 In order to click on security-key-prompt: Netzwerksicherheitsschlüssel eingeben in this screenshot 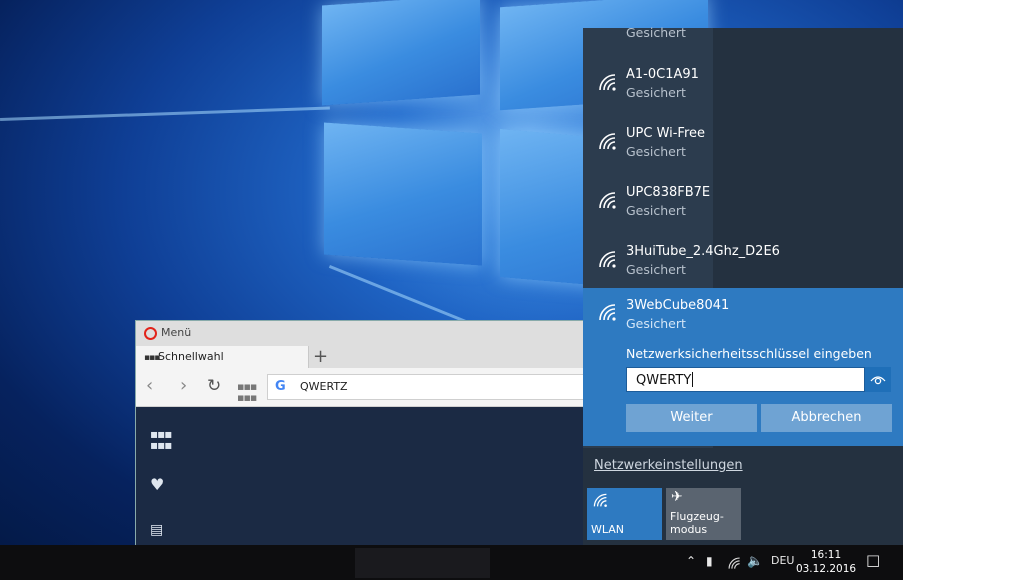, I will do `click(749, 353)`.